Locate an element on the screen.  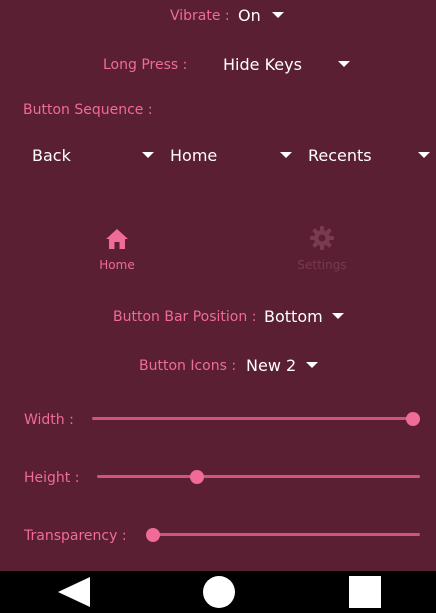
gear-icon is located at coordinates (322, 238).